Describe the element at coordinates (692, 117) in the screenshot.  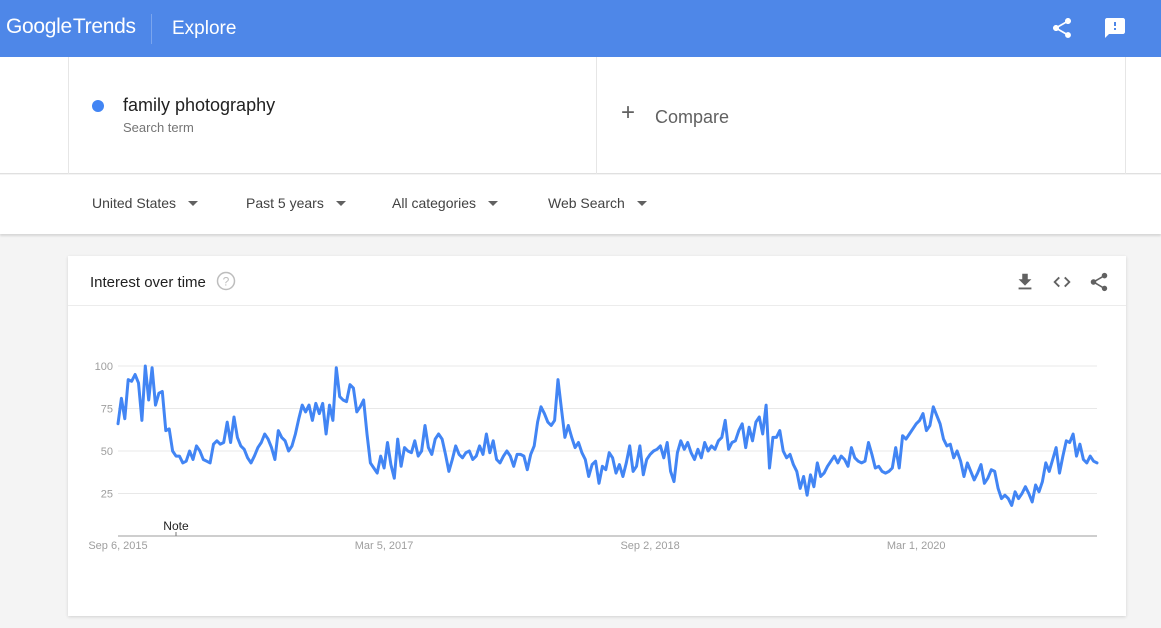
I see `compare-button: Compare` at that location.